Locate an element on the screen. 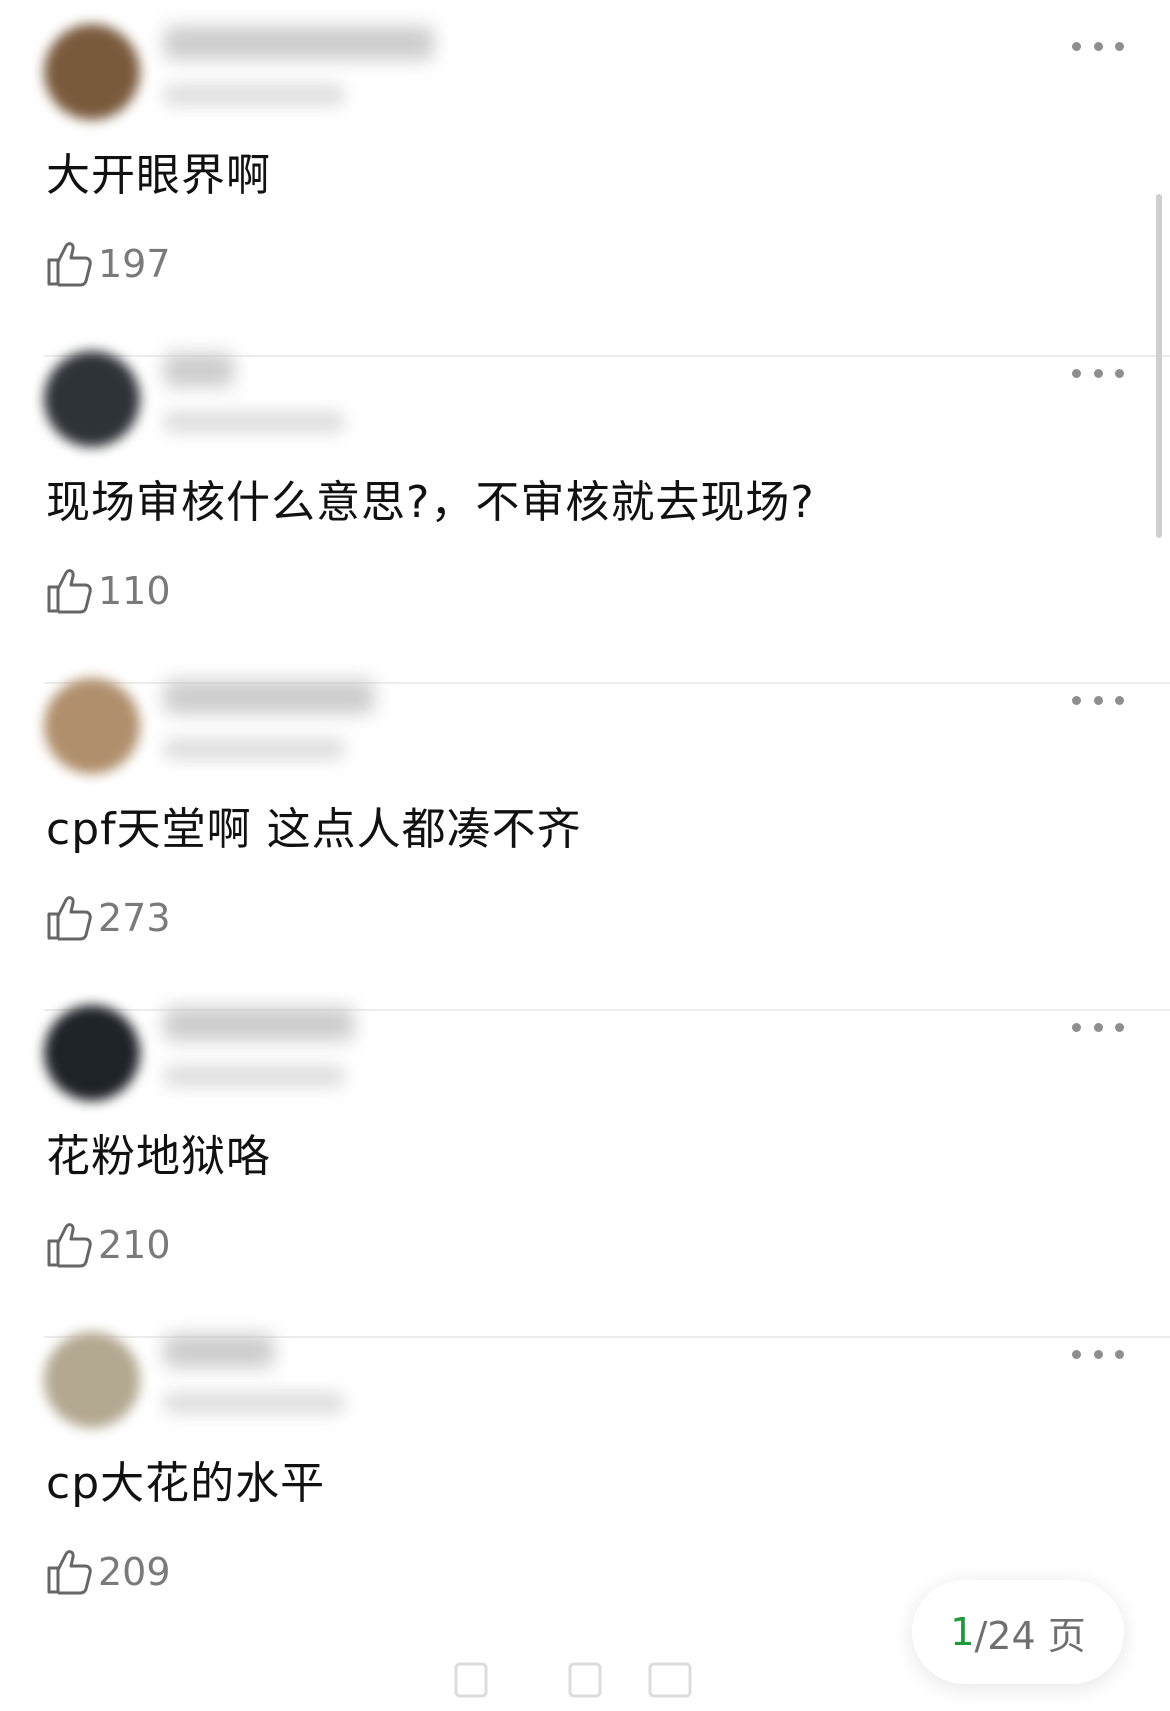  like-button: 210 is located at coordinates (108, 1245).